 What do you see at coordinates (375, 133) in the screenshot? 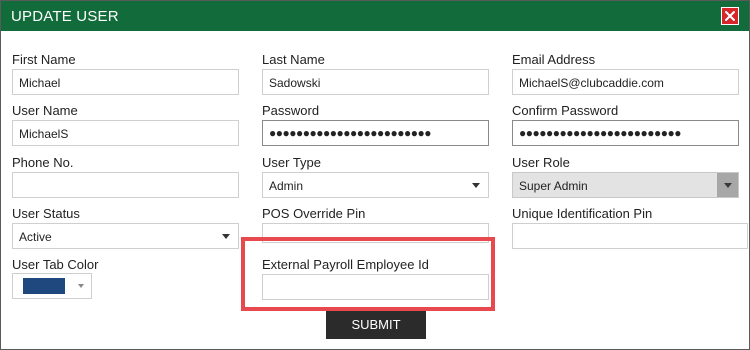
I see `password-field: ●●●●●●●●●●●●●●●●●●●●●●●●` at bounding box center [375, 133].